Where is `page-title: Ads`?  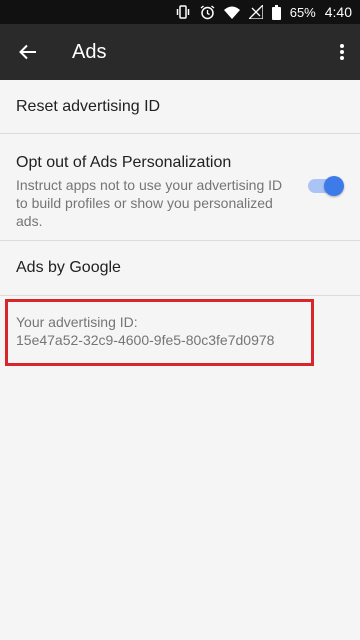
page-title: Ads is located at coordinates (89, 51).